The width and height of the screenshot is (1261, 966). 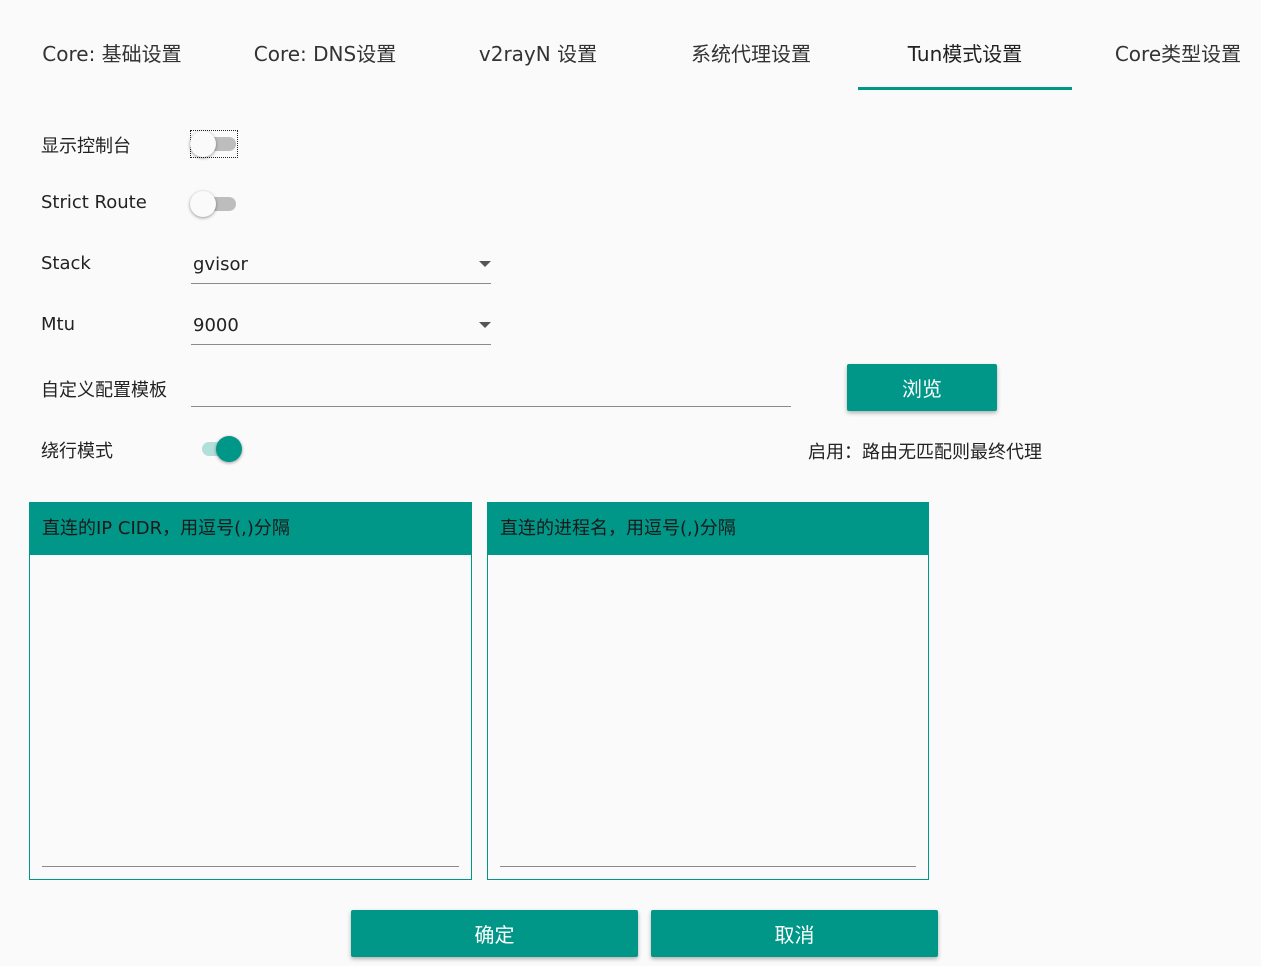 What do you see at coordinates (922, 387) in the screenshot?
I see `browse-button: 浏览` at bounding box center [922, 387].